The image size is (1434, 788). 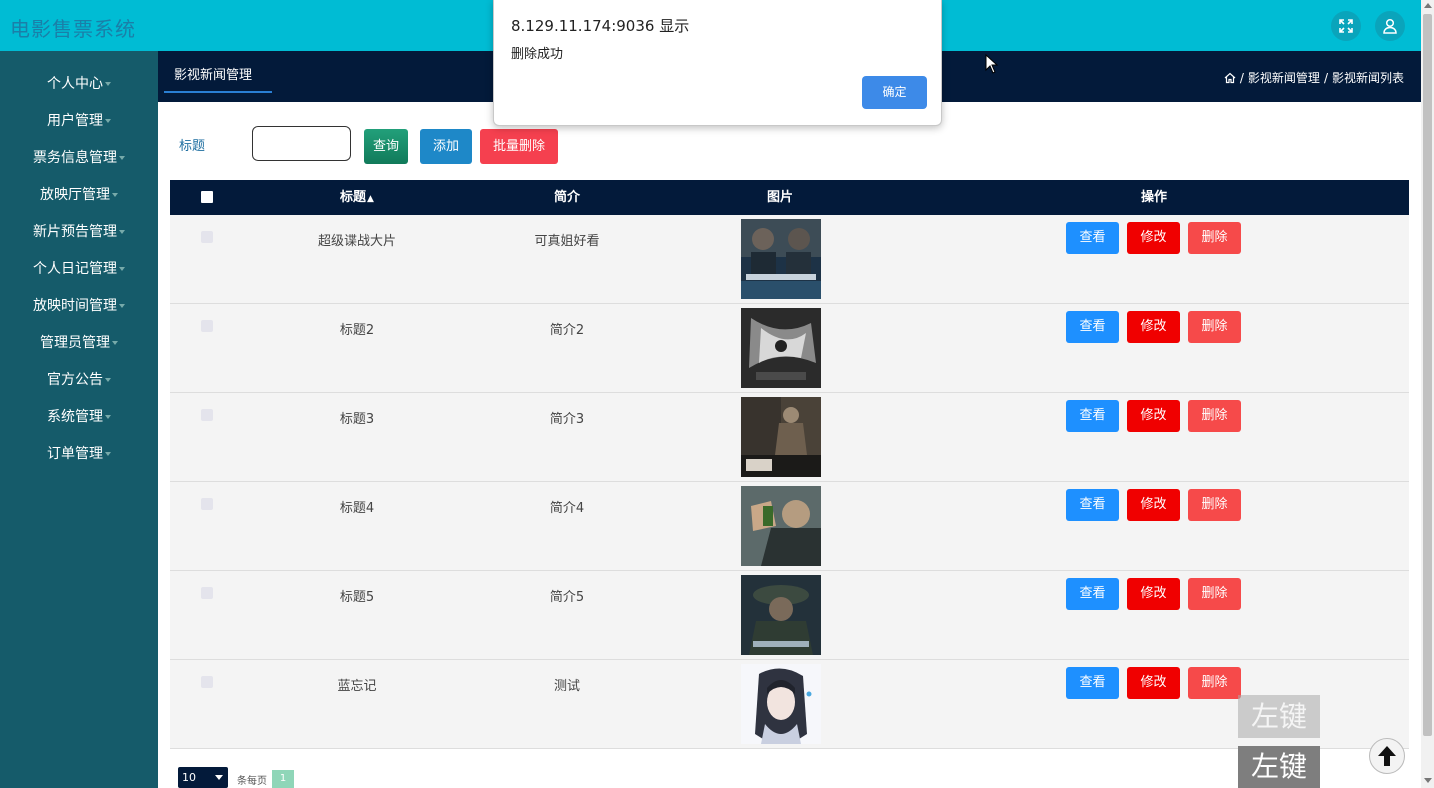 I want to click on breadcrumb-item: 影视新闻管理, so click(x=1284, y=77).